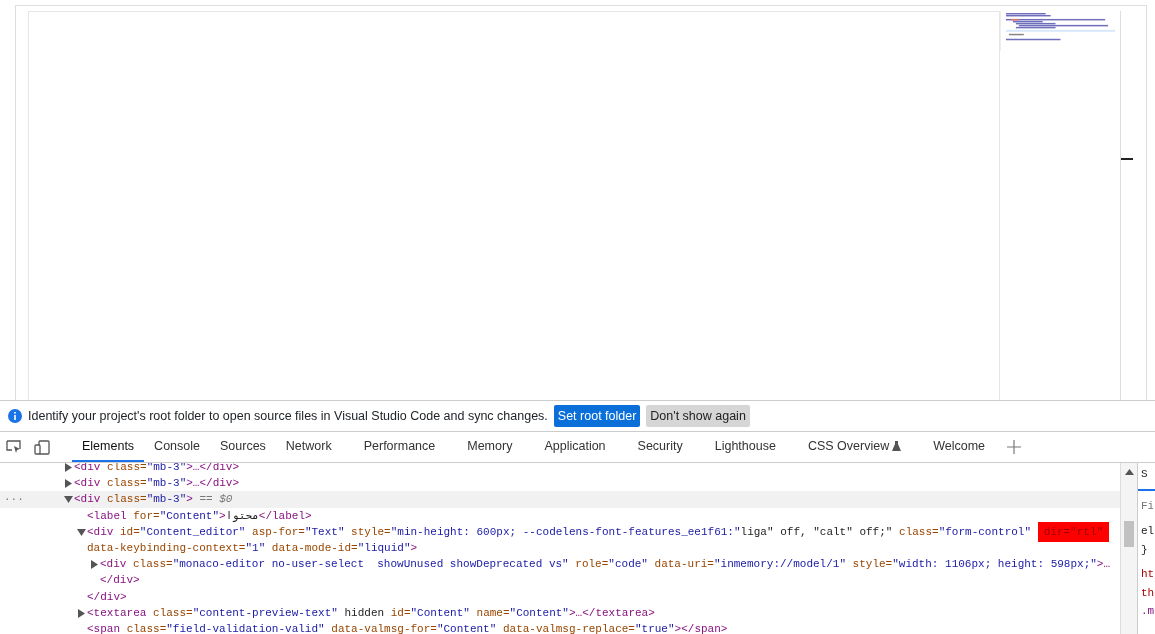  Describe the element at coordinates (1127, 159) in the screenshot. I see `scroll-marker-icon` at that location.